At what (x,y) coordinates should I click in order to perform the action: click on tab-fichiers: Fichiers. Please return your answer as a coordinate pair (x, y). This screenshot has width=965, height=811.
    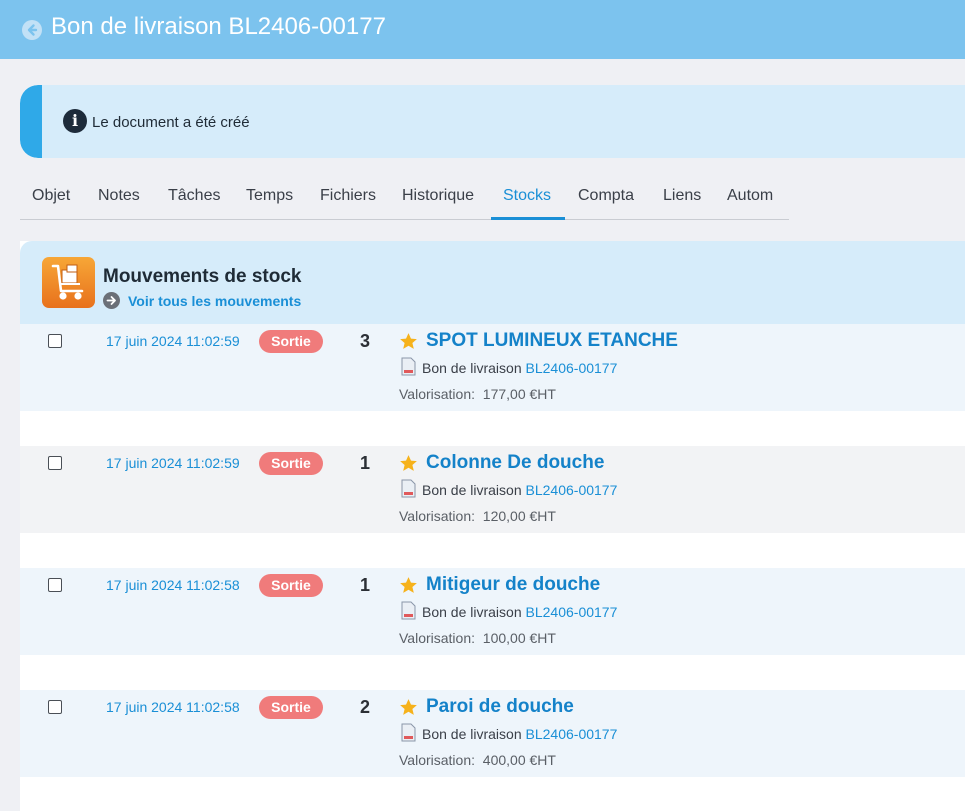
    Looking at the image, I should click on (348, 196).